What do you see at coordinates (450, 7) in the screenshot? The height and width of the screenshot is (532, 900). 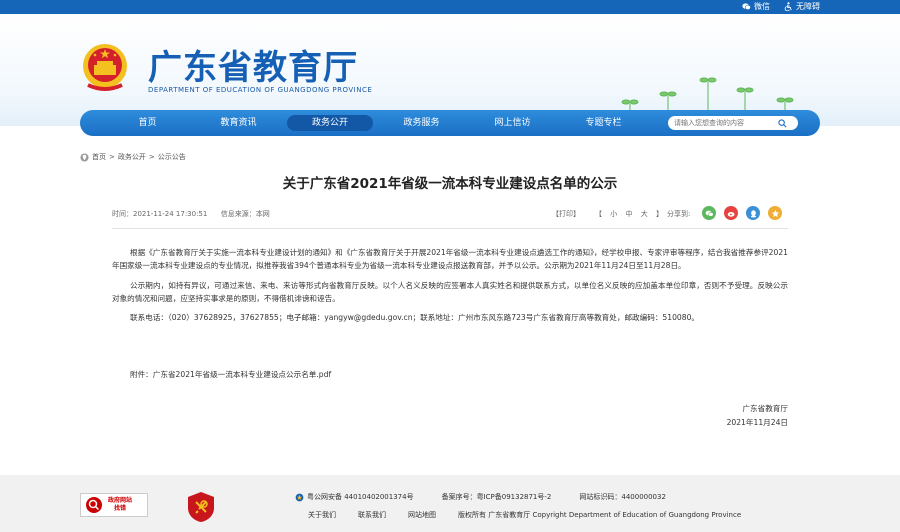 I see `top-bar: 微信 无障碍` at bounding box center [450, 7].